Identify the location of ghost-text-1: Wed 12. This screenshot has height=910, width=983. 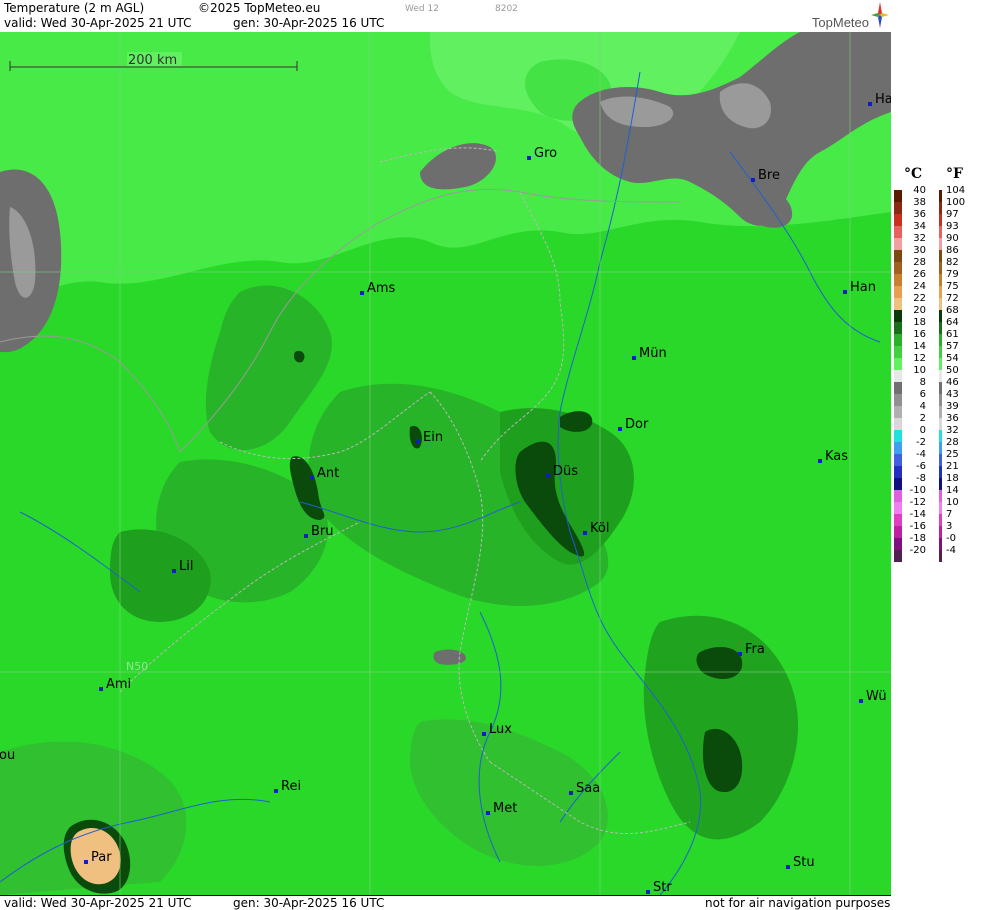
(422, 9).